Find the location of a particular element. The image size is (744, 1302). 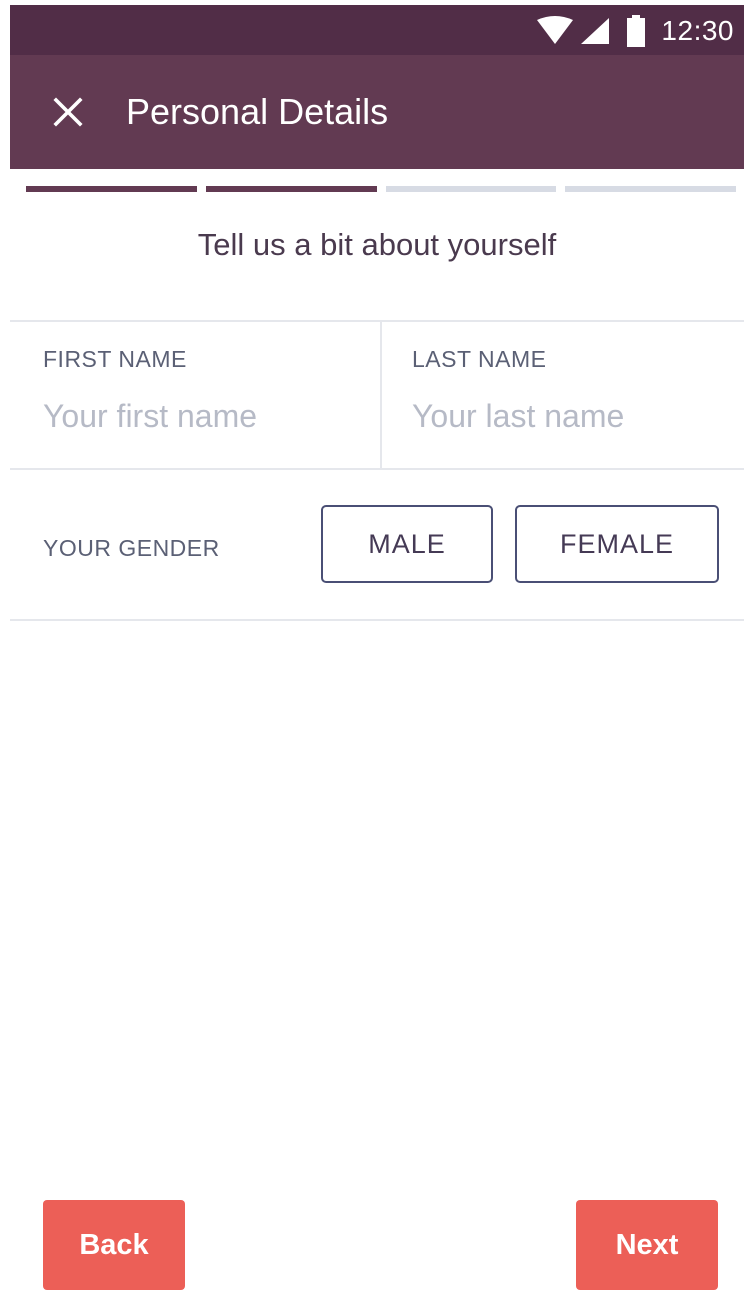

signal-icon is located at coordinates (595, 31).